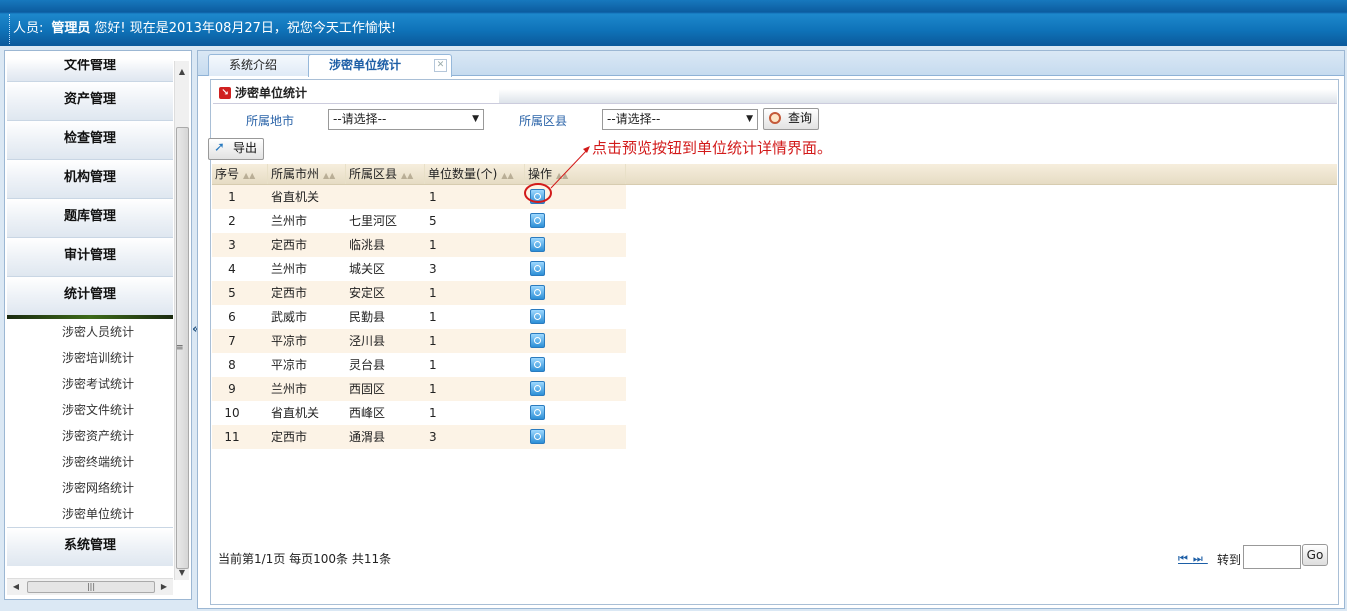 This screenshot has height=611, width=1347. Describe the element at coordinates (419, 245) in the screenshot. I see `table-row: 3 定西市 临洮县 1` at that location.